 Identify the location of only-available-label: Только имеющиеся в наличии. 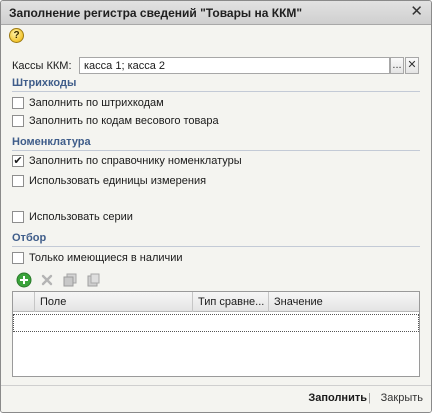
(106, 258).